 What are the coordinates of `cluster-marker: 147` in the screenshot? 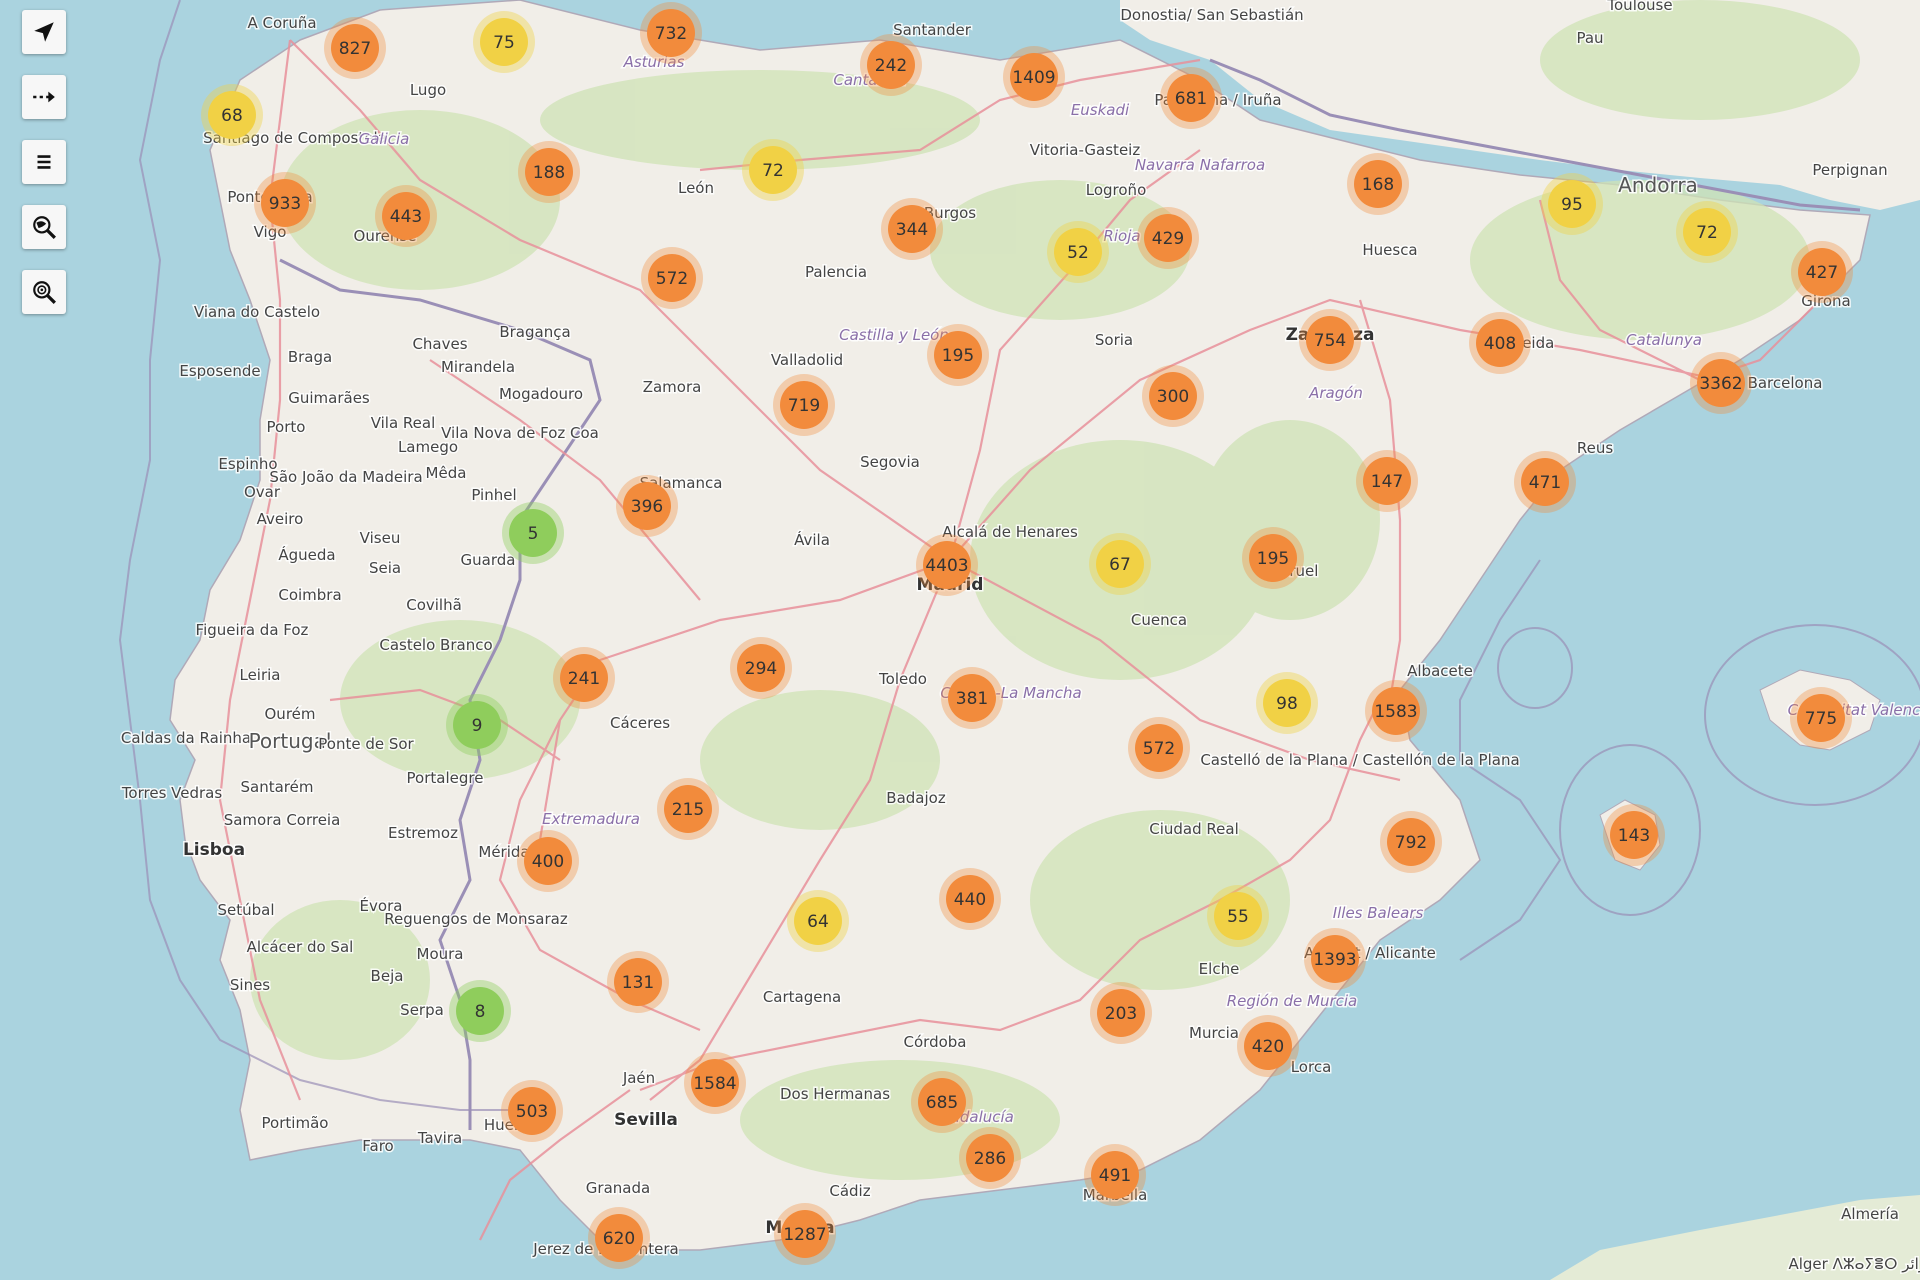 It's located at (1387, 481).